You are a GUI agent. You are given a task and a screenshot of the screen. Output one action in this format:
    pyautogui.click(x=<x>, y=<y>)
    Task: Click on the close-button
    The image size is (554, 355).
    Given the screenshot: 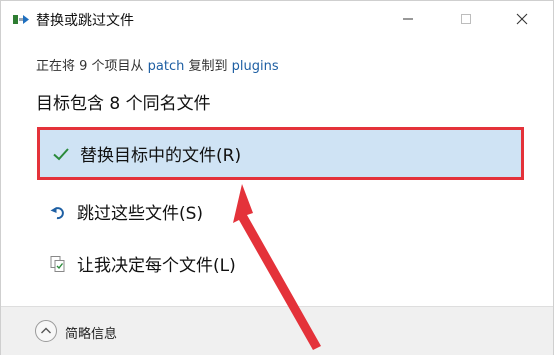 What is the action you would take?
    pyautogui.click(x=522, y=19)
    